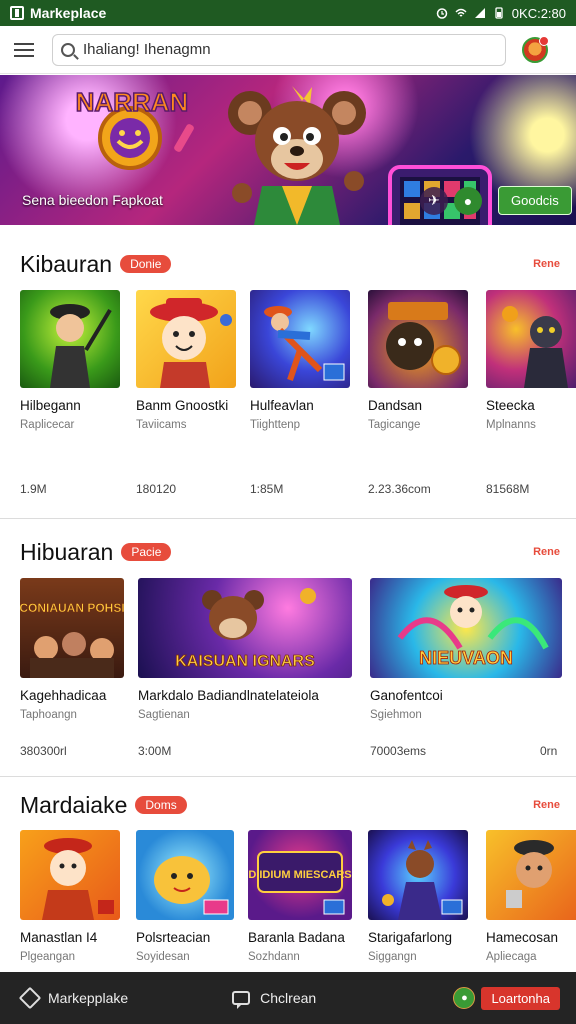  What do you see at coordinates (464, 998) in the screenshot?
I see `notification-icon: ●` at bounding box center [464, 998].